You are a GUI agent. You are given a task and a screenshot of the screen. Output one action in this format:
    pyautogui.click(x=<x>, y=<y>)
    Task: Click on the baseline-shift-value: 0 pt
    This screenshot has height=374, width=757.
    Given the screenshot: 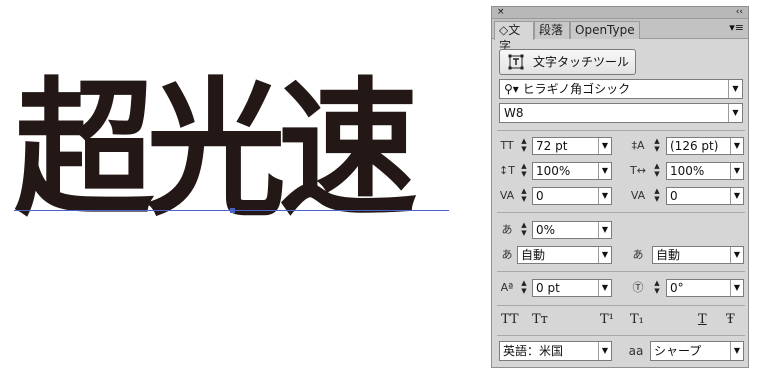 What is the action you would take?
    pyautogui.click(x=548, y=288)
    